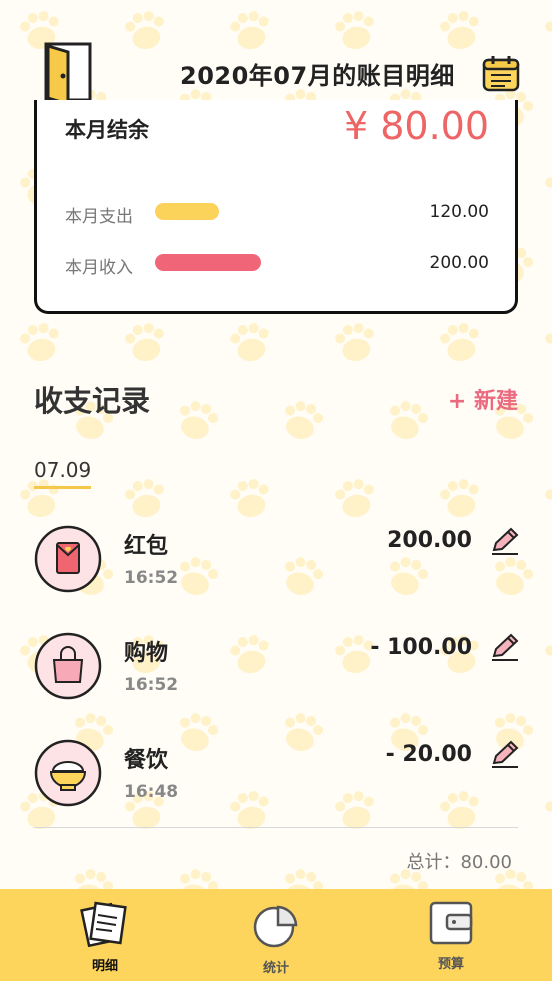  What do you see at coordinates (275, 926) in the screenshot?
I see `pie-chart-icon` at bounding box center [275, 926].